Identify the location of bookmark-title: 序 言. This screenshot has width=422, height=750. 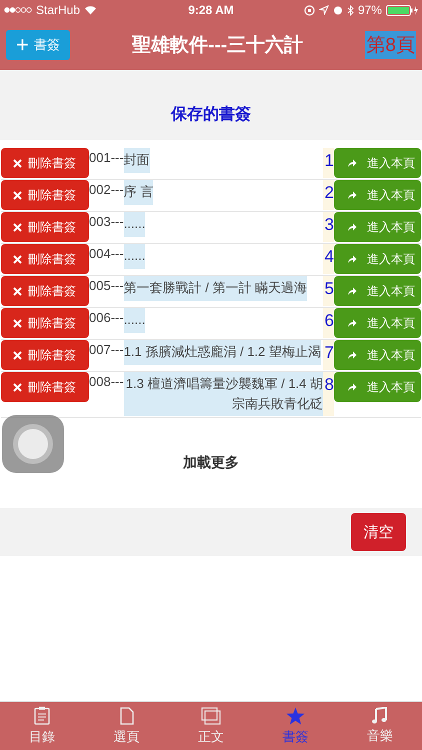
(139, 192).